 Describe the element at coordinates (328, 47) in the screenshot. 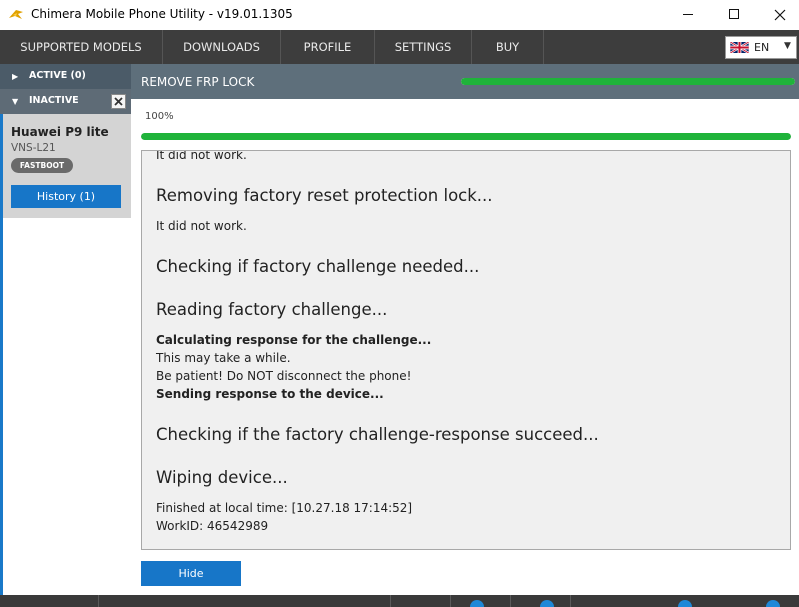

I see `menu-profile: PROFILE` at that location.